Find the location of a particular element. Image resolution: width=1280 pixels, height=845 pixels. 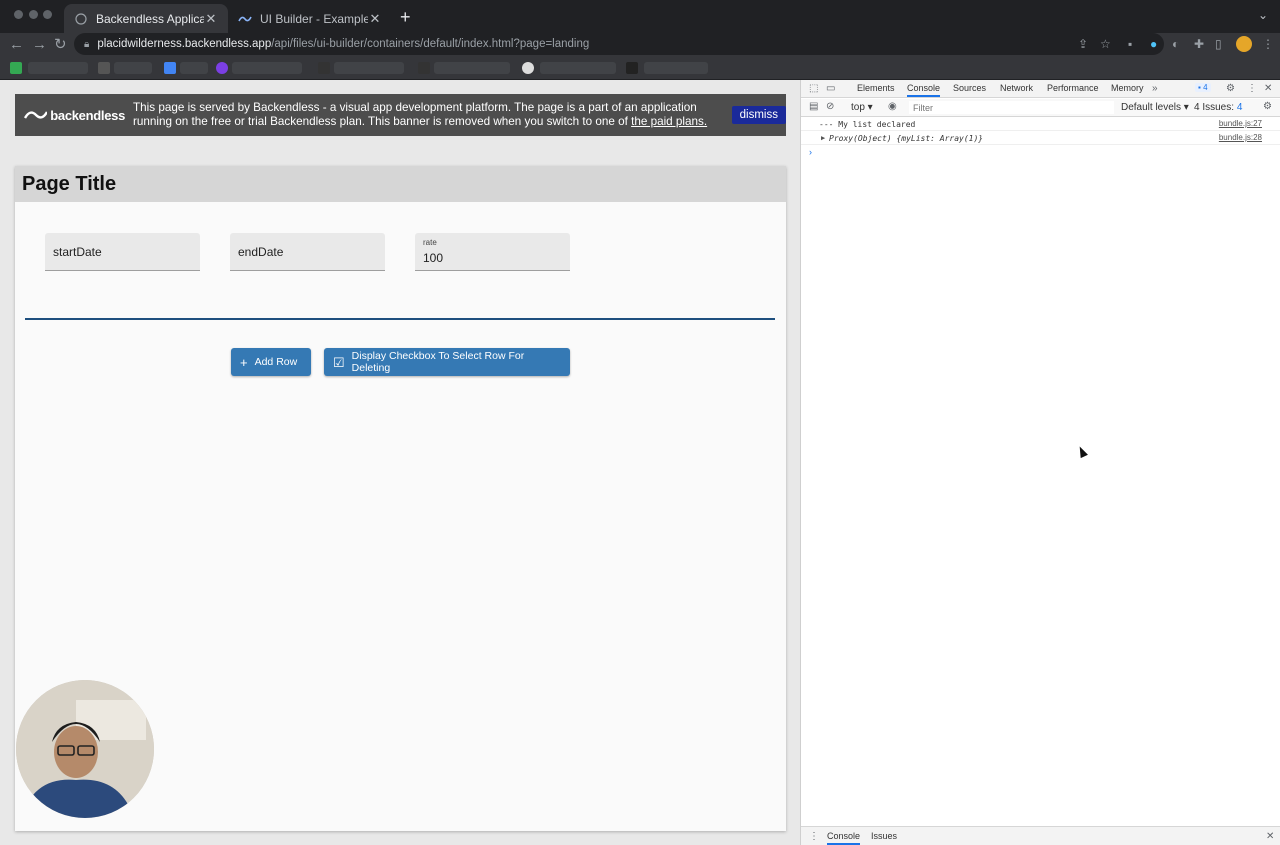

tab-memory: Memory is located at coordinates (1127, 88).